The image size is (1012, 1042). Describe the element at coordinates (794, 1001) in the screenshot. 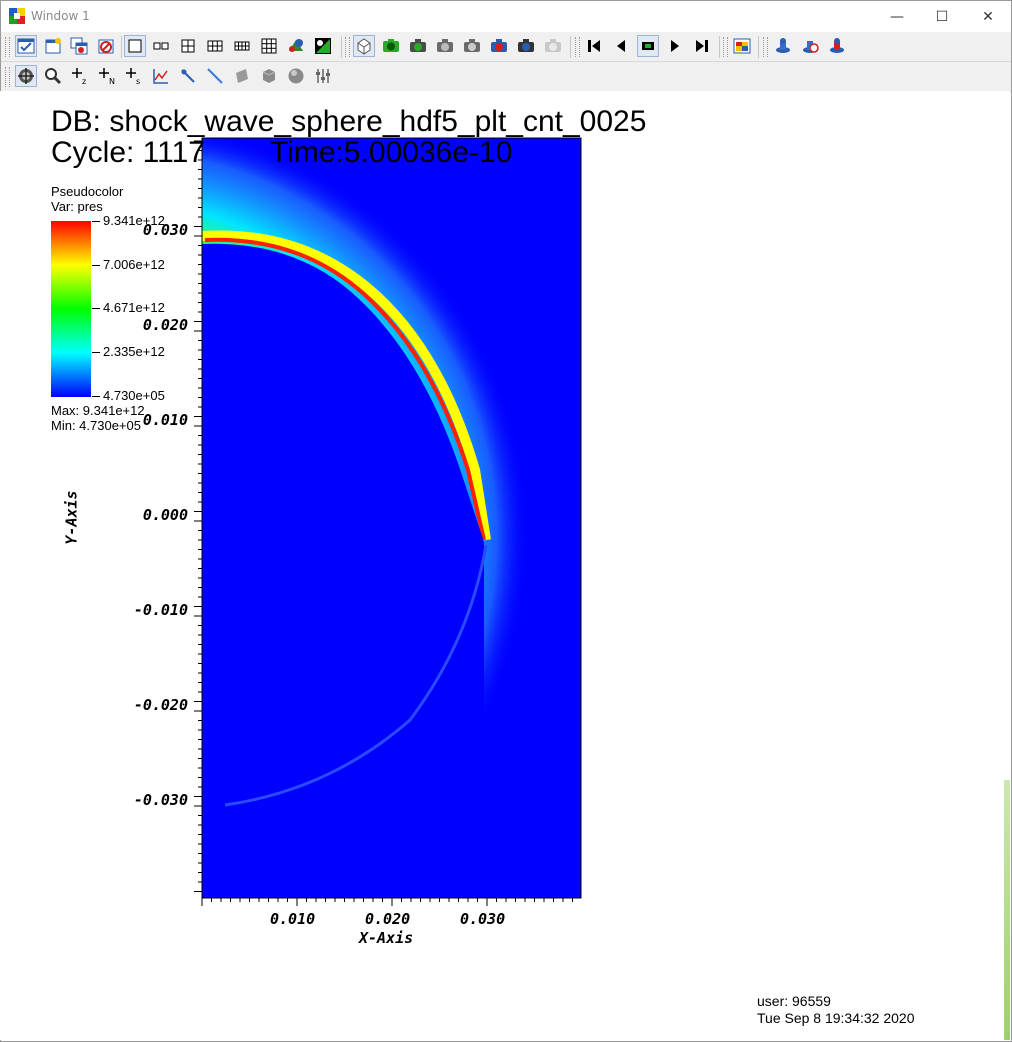

I see `user-label: user: 96559` at that location.